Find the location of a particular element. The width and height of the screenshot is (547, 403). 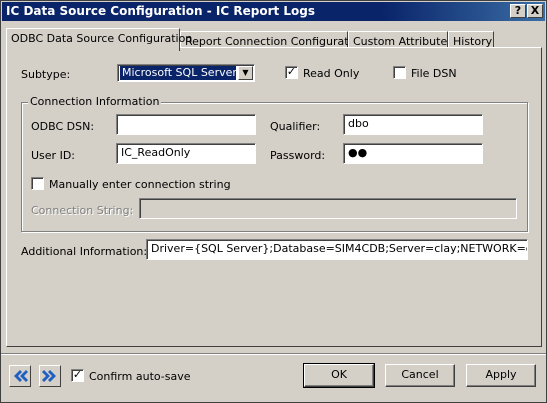

subtype-label: Subtype: is located at coordinates (46, 74).